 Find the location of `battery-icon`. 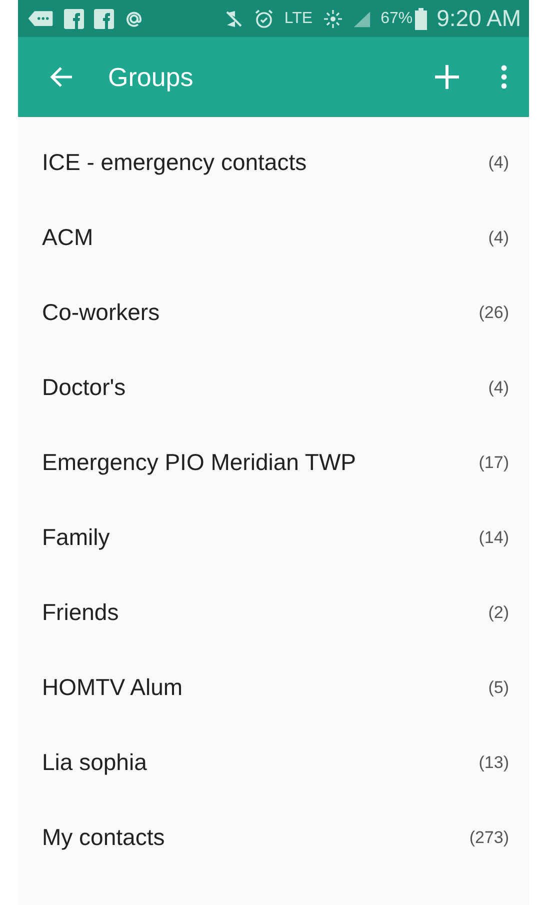

battery-icon is located at coordinates (420, 19).